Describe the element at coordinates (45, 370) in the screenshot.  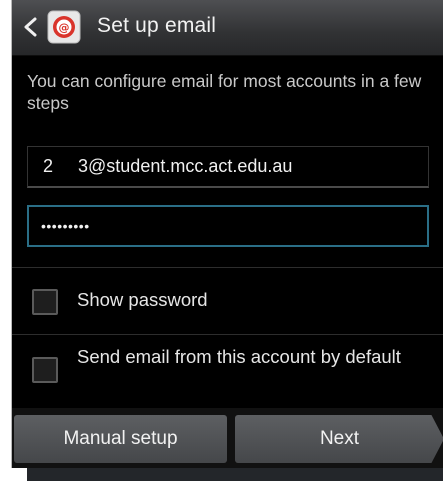
I see `default-account-checkbox` at that location.